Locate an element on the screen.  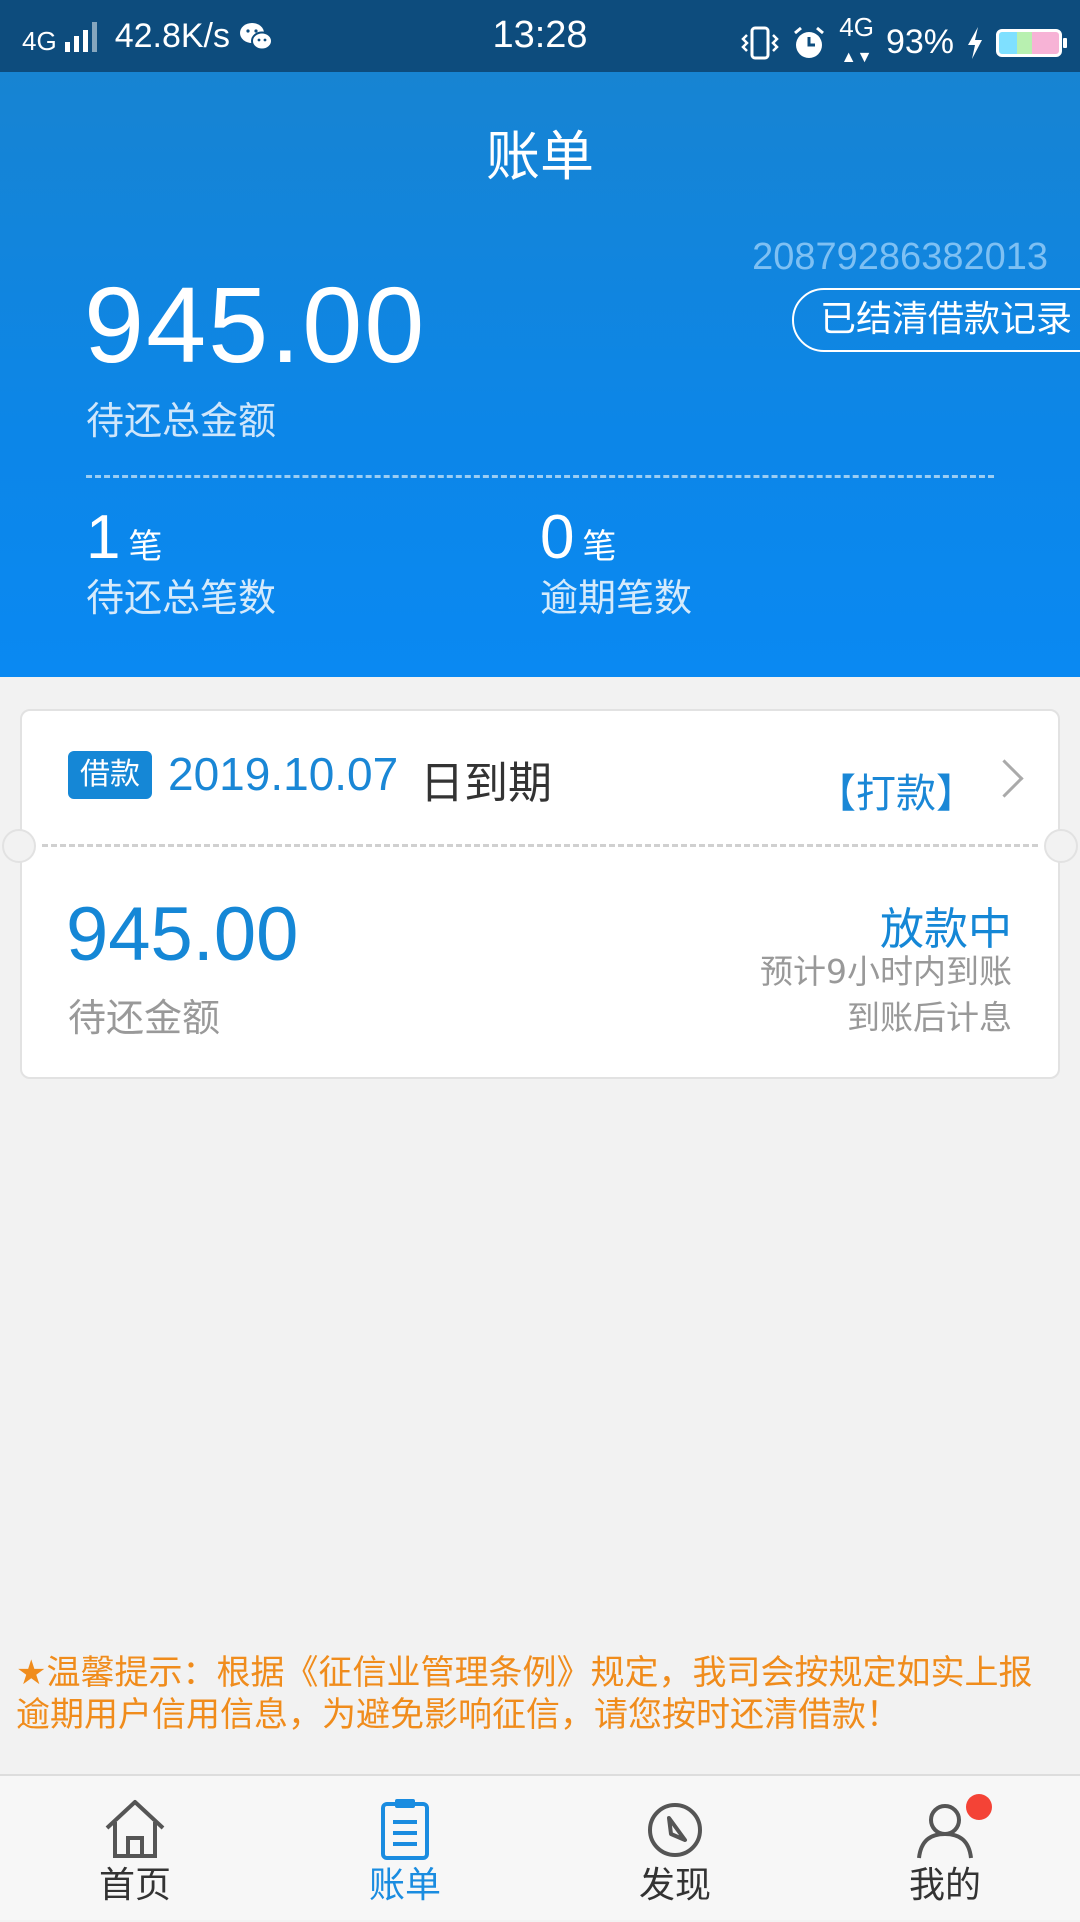
pending-count-stat: 1笔 待还总笔数 is located at coordinates (181, 562).